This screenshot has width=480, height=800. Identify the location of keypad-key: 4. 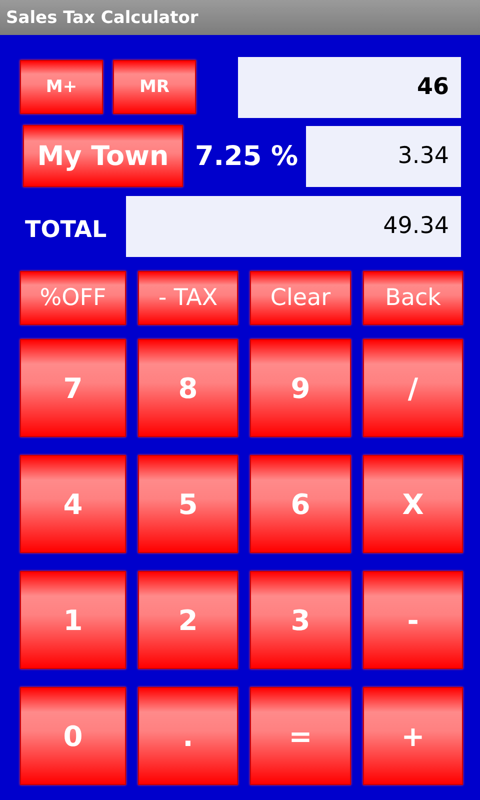
(73, 504).